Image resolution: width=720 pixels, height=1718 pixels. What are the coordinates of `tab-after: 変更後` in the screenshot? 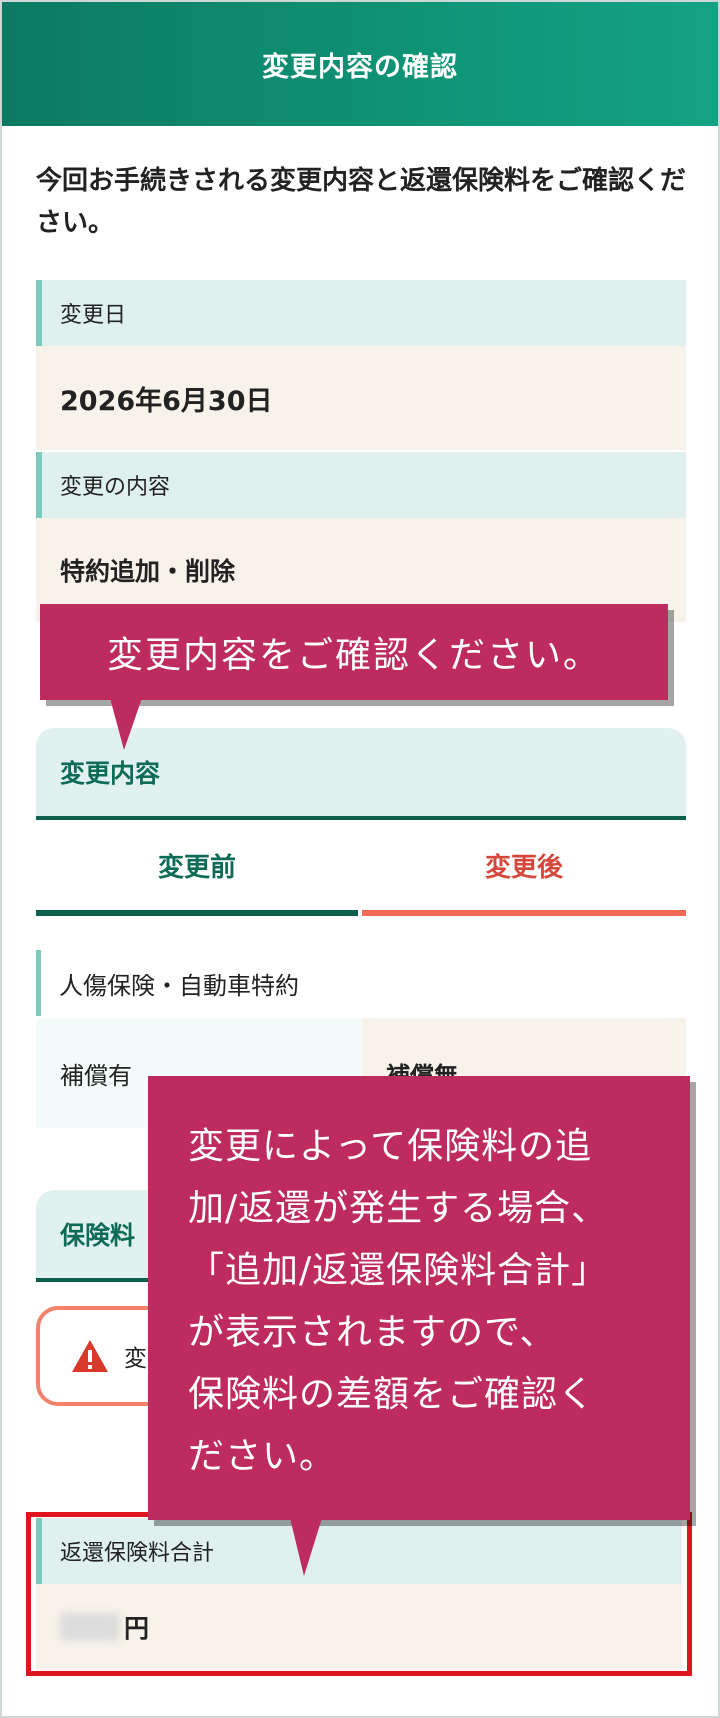 It's located at (524, 868).